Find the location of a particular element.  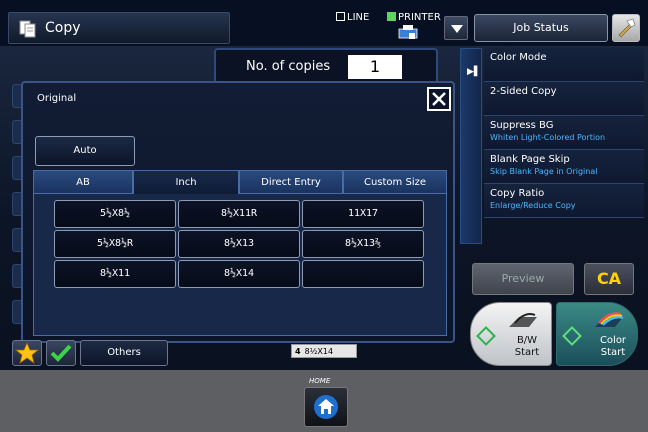

function-sublabel: Whiten Light-Colored Portion is located at coordinates (548, 137).